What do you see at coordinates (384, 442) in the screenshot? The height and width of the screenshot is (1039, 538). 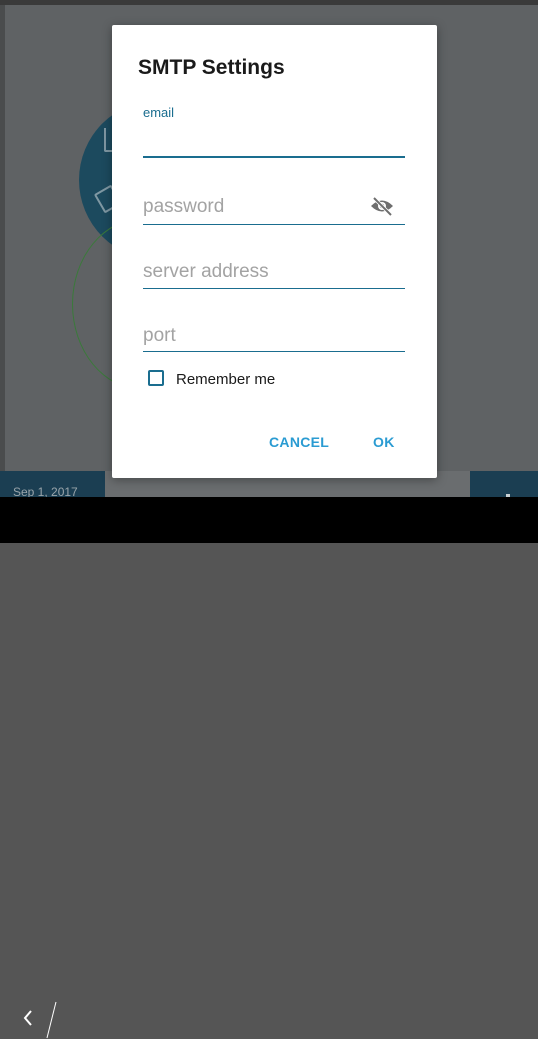 I see `ok-button: OK` at bounding box center [384, 442].